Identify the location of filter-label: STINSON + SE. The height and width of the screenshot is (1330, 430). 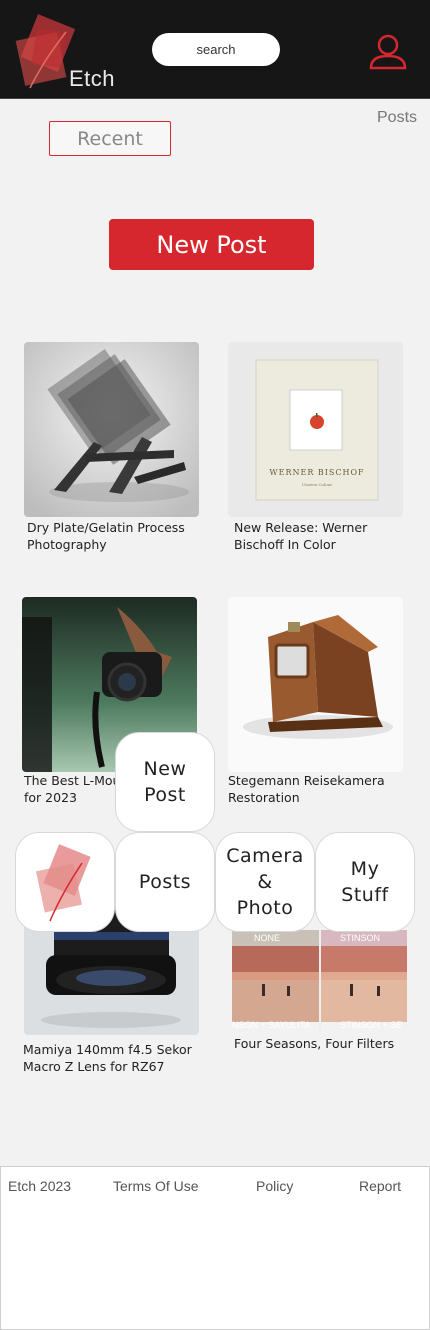
(371, 1025).